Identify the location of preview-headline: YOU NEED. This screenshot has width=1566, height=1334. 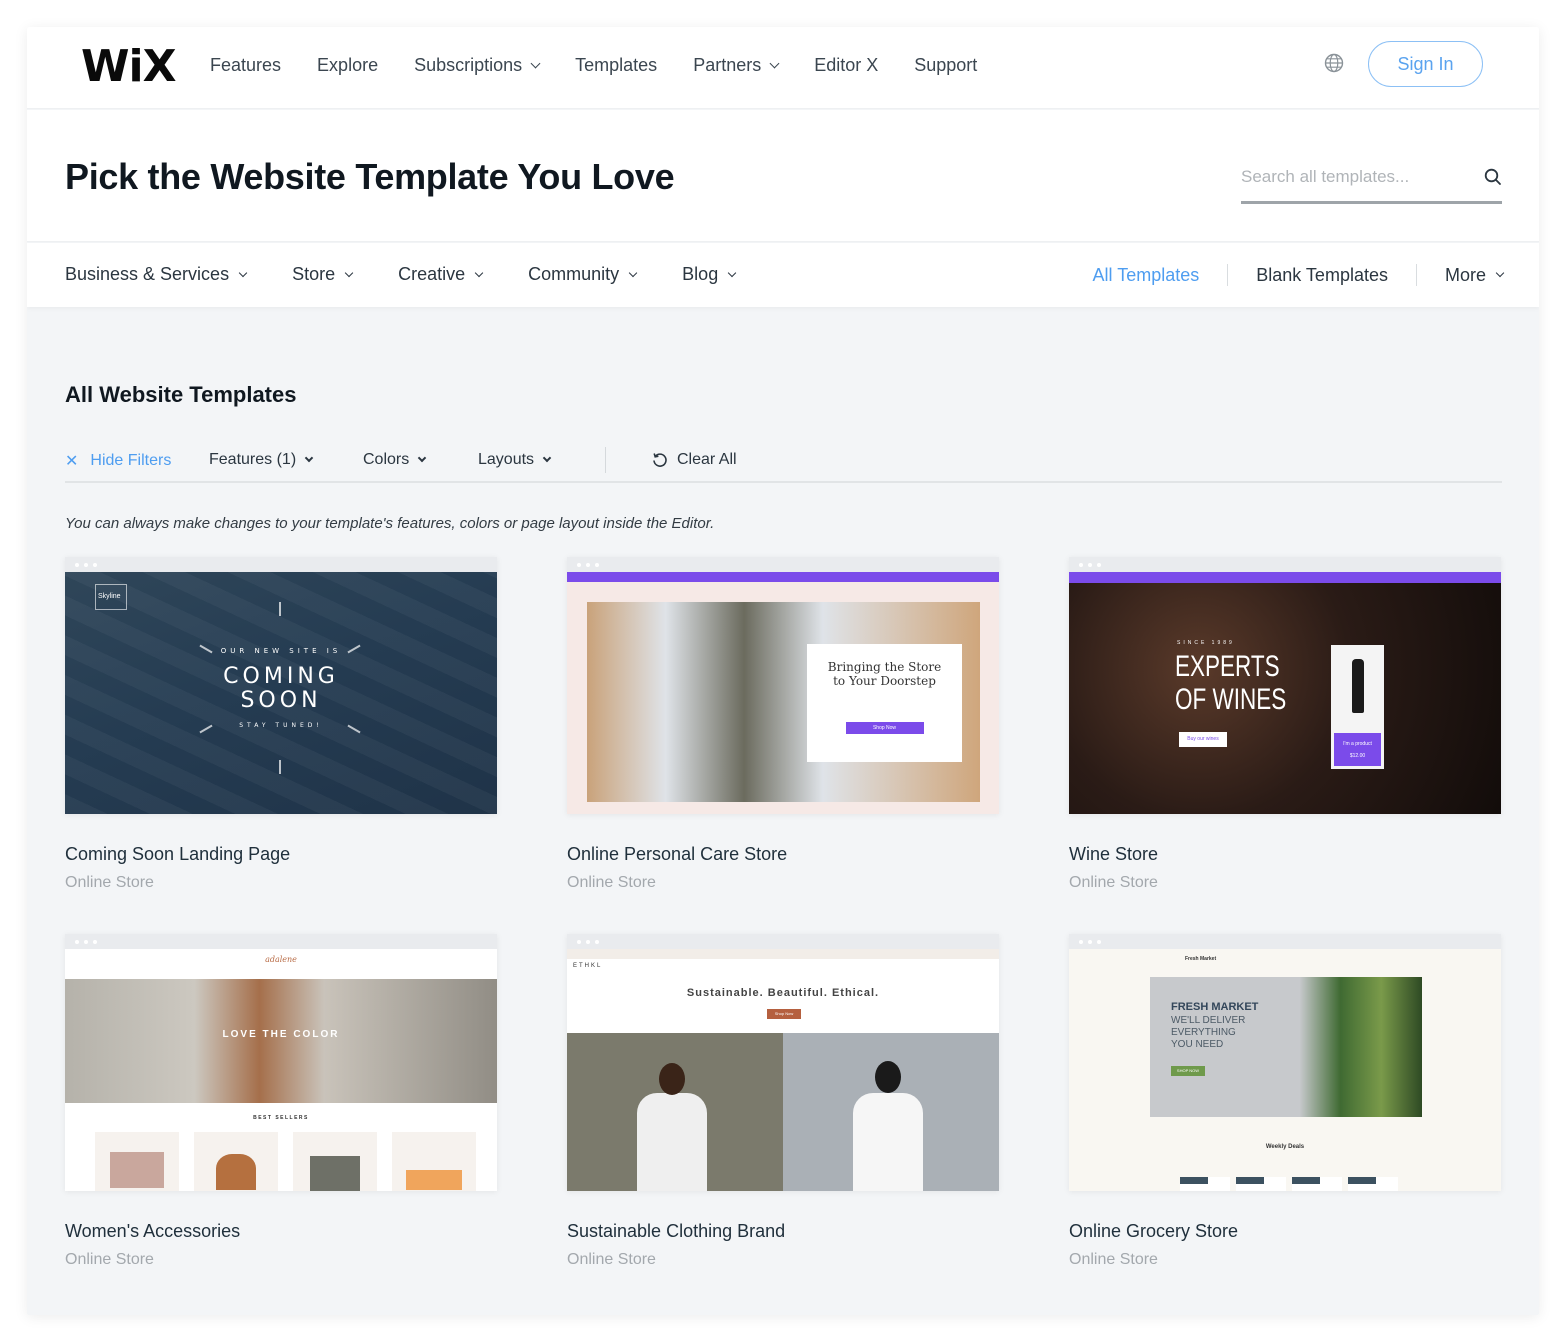
(1197, 1044).